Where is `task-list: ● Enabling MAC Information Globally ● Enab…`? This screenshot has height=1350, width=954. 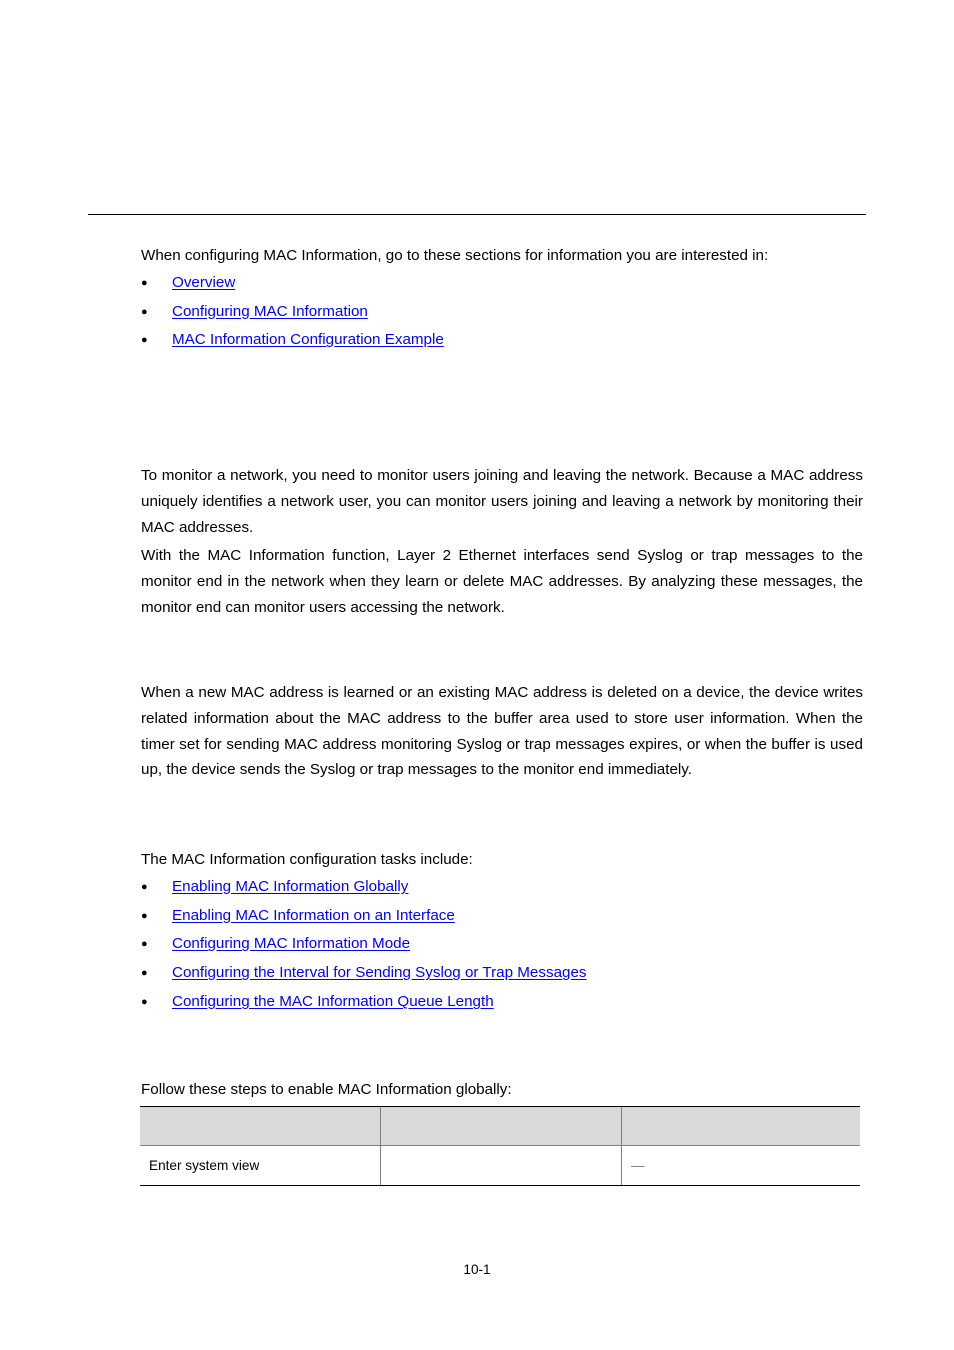 task-list: ● Enabling MAC Information Globally ● Enab… is located at coordinates (502, 945).